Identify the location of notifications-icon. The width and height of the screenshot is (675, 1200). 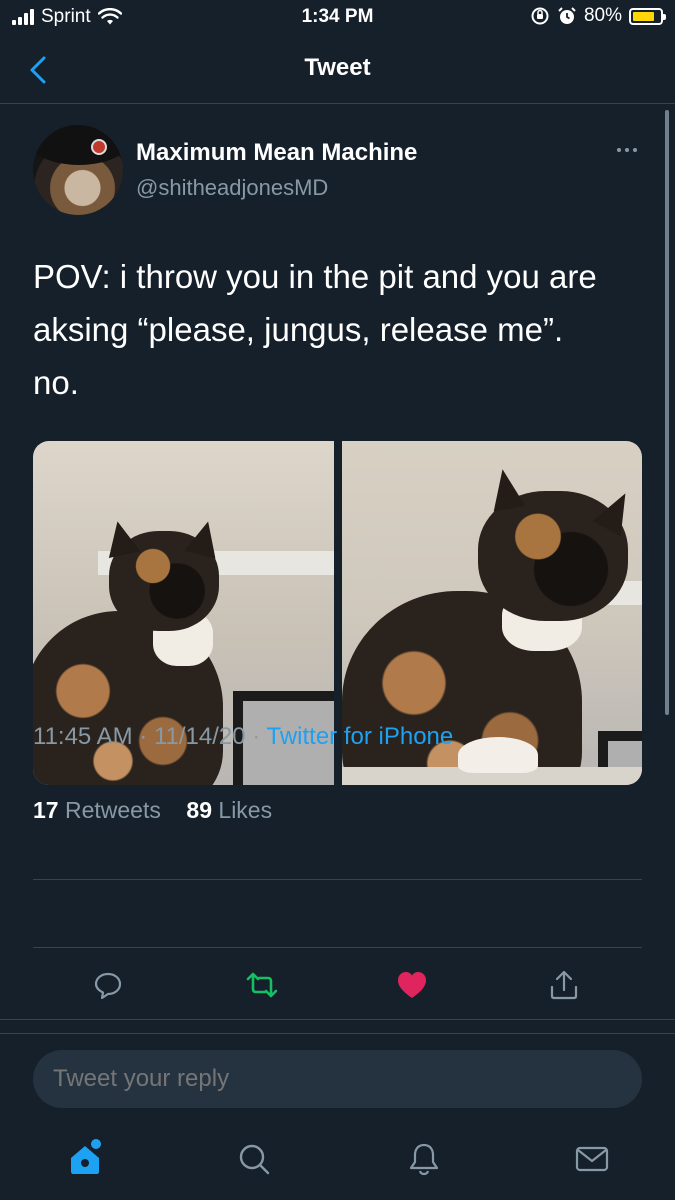
(424, 1159).